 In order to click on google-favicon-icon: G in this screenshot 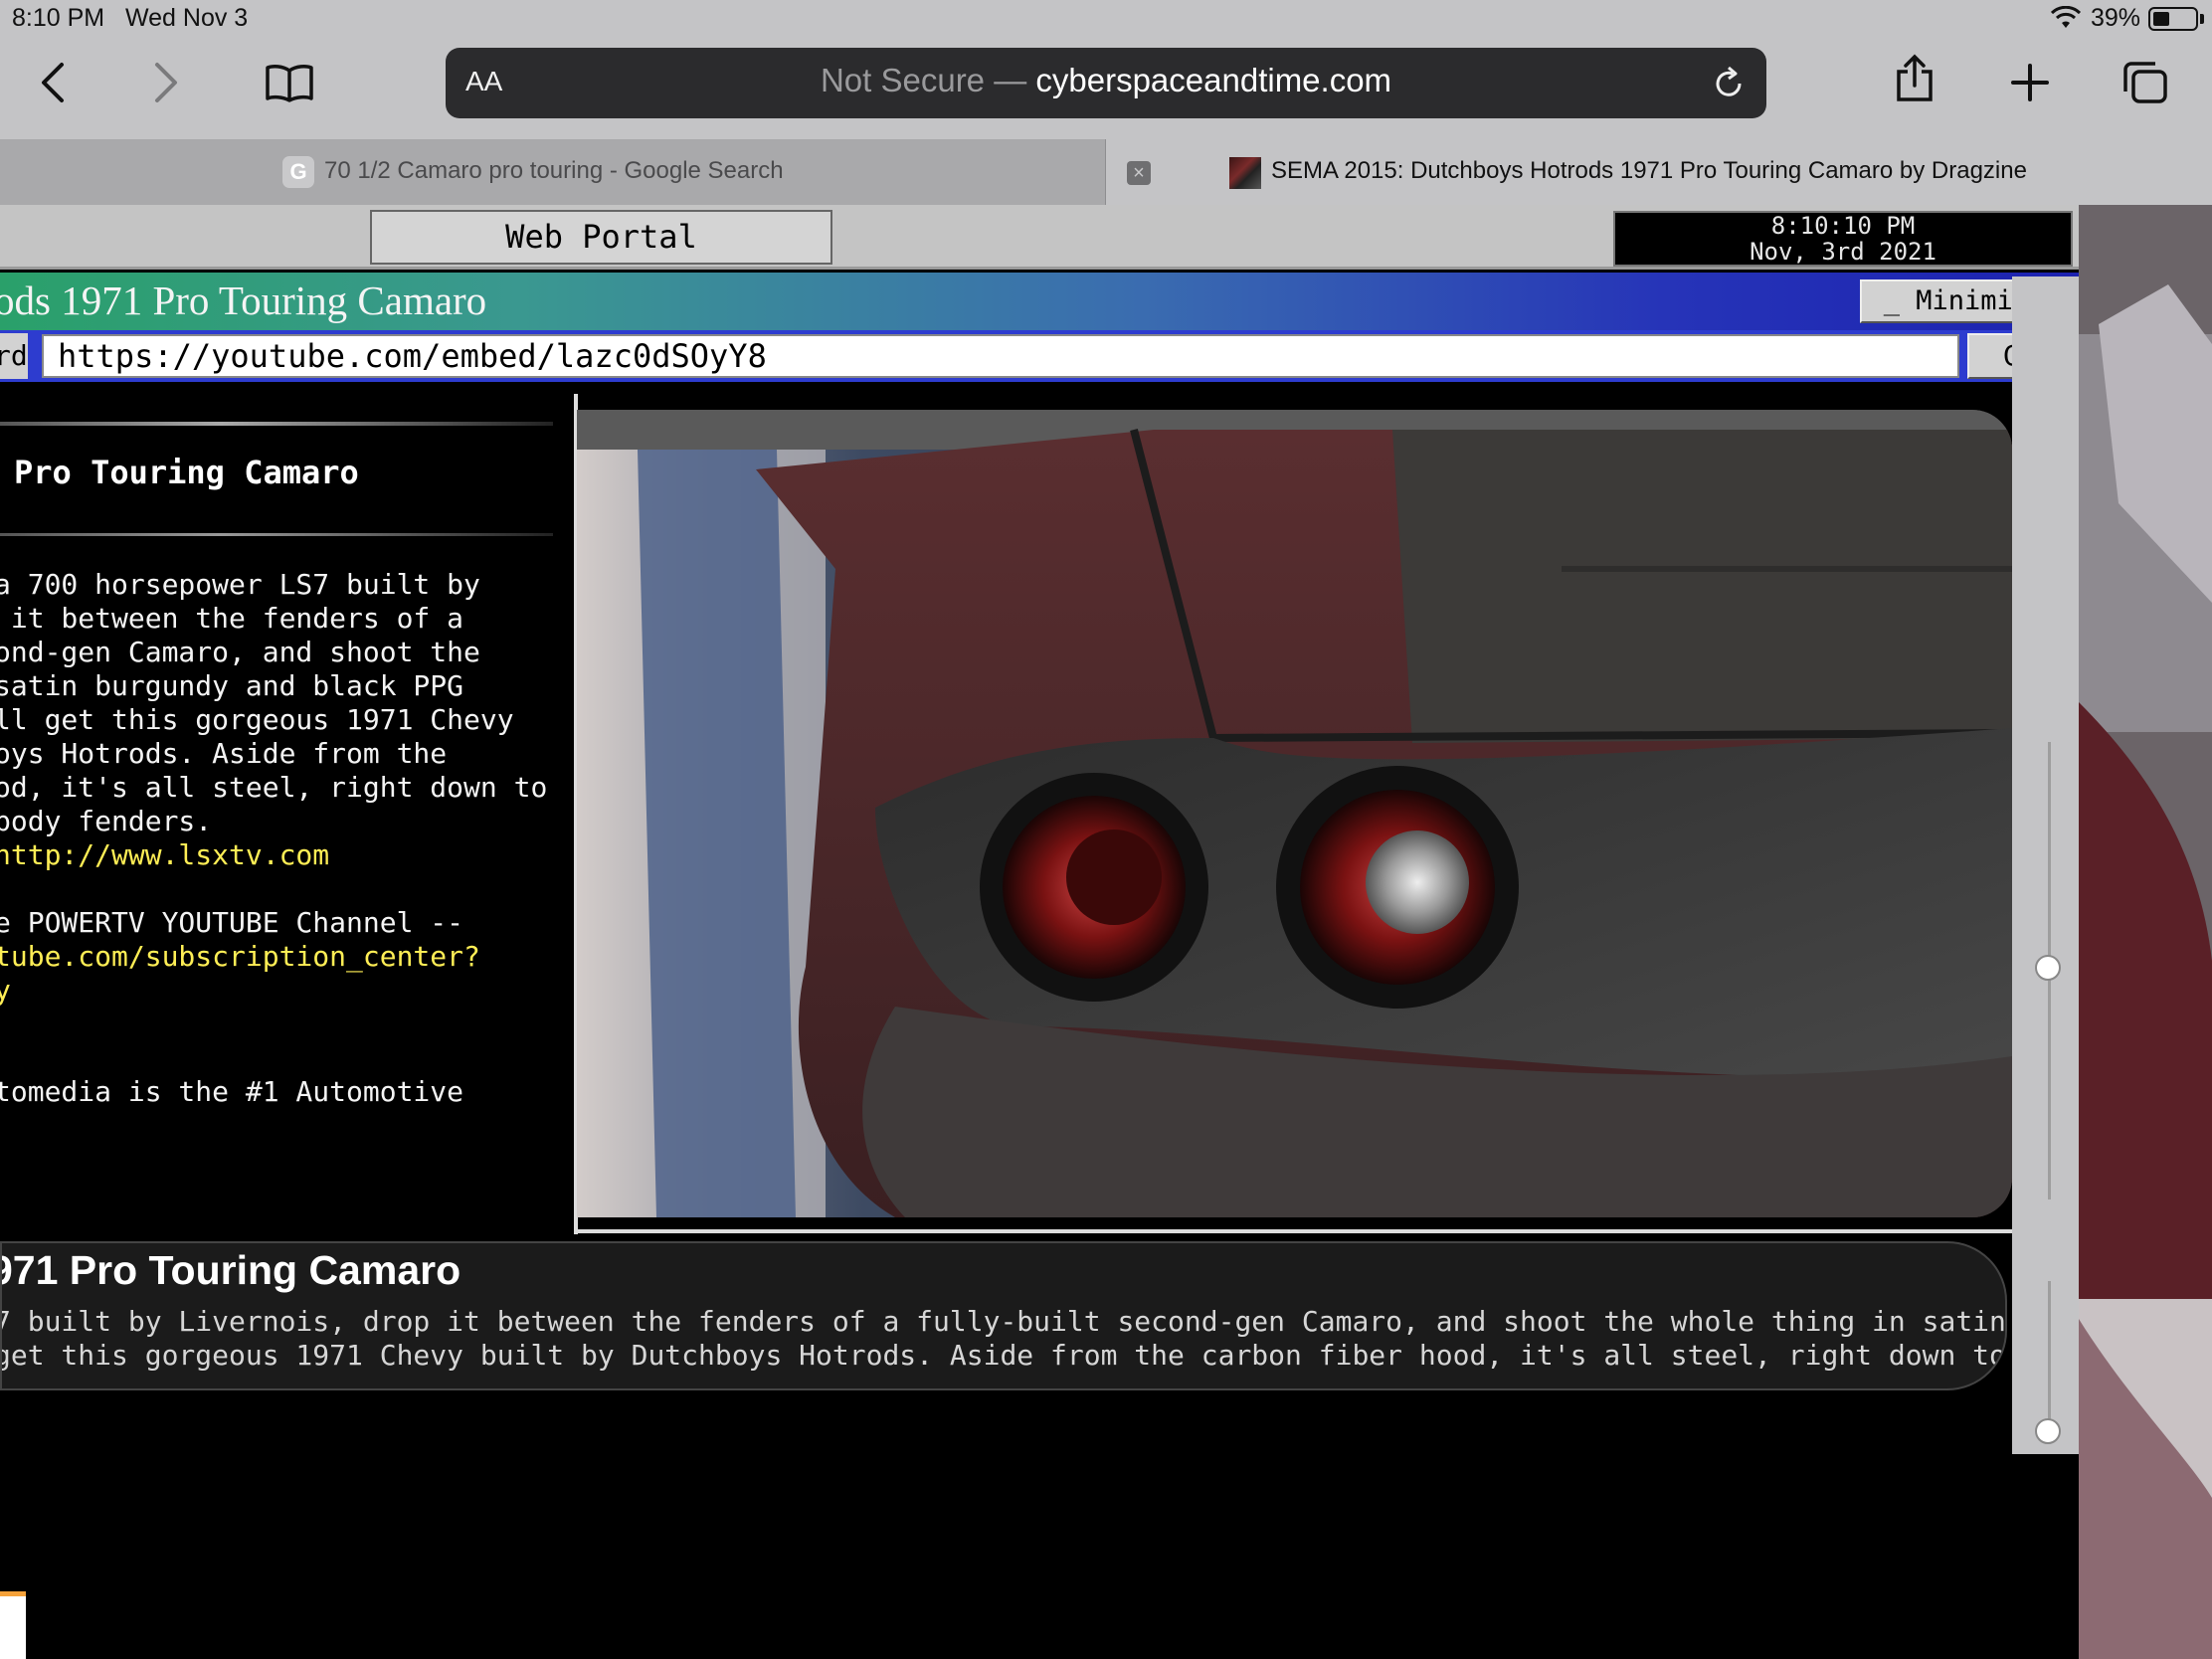, I will do `click(298, 172)`.